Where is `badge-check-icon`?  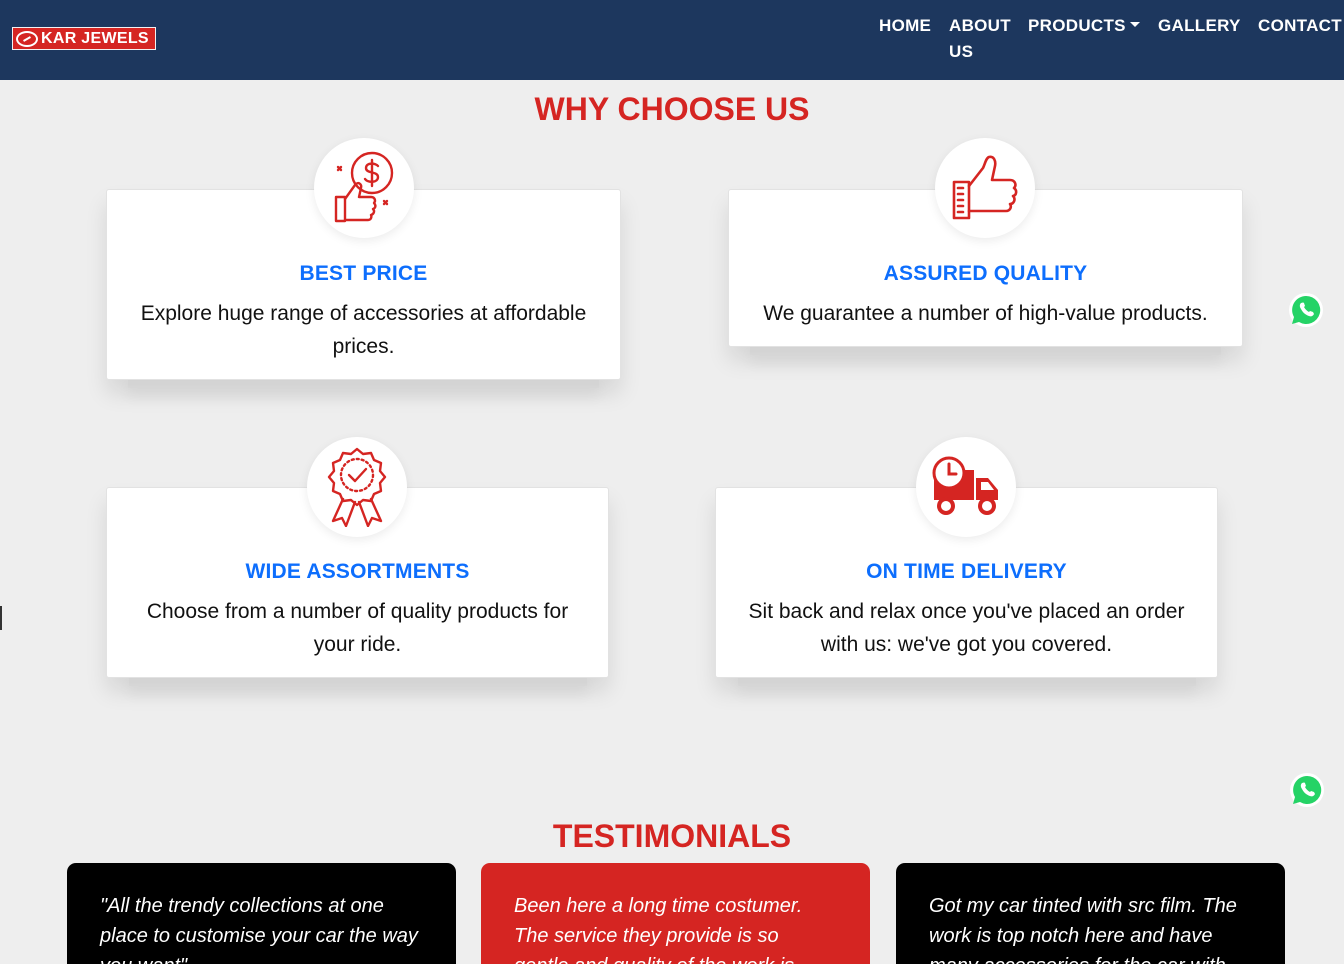
badge-check-icon is located at coordinates (357, 487).